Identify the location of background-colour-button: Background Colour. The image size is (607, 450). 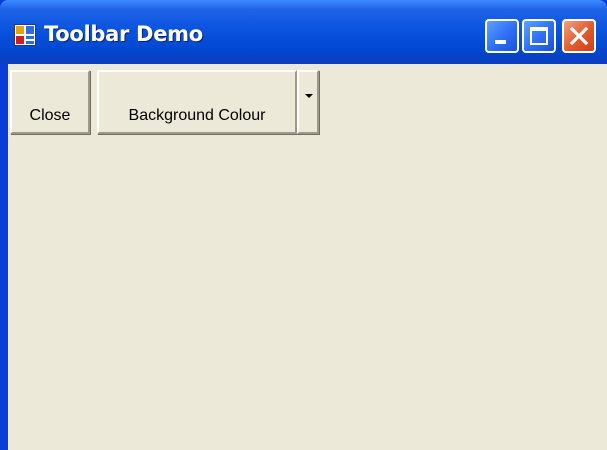
(197, 102).